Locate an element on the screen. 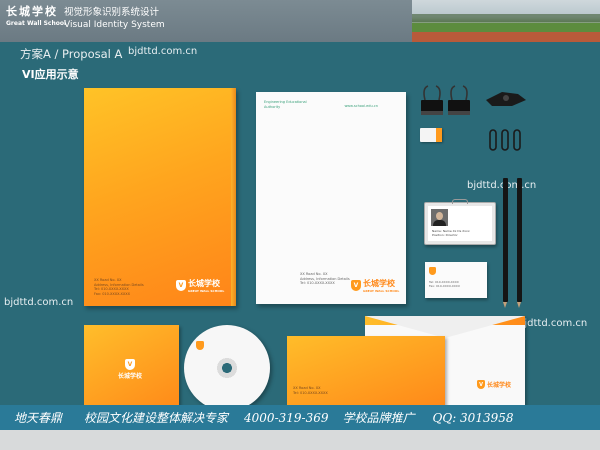  sharpener-icon is located at coordinates (506, 99).